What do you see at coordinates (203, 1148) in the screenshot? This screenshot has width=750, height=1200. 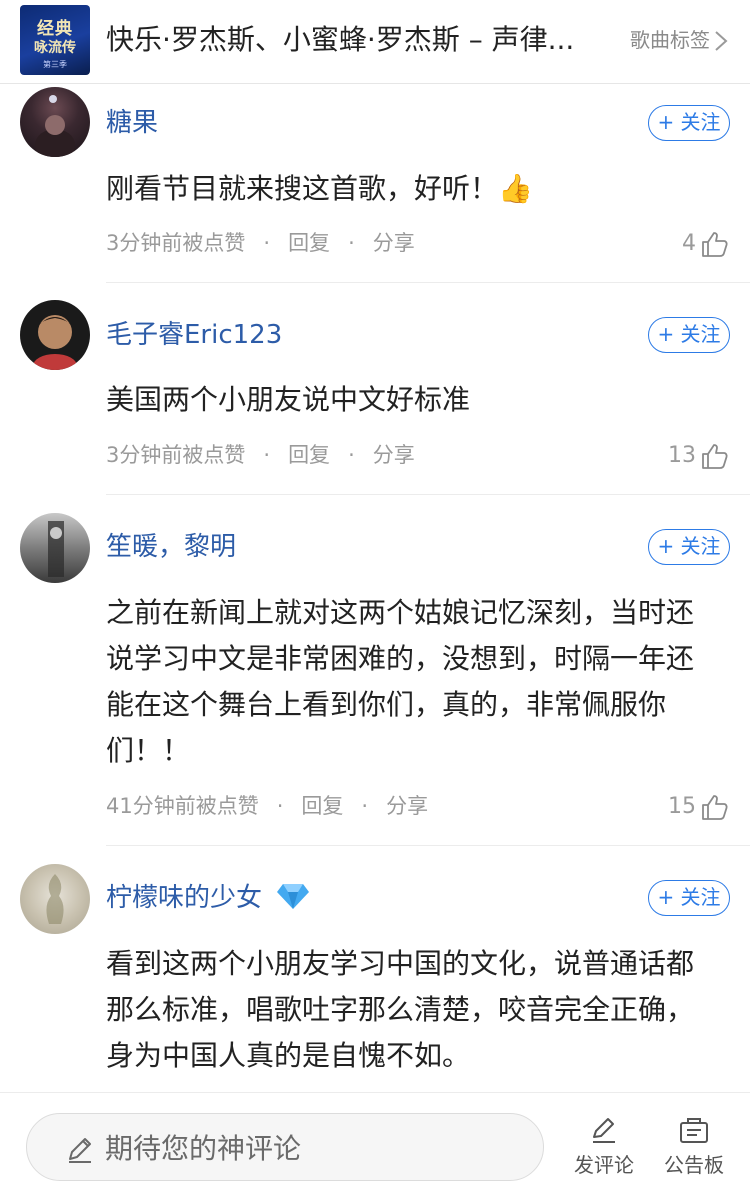 I see `comment-input-placeholder: 期待您的神评论` at bounding box center [203, 1148].